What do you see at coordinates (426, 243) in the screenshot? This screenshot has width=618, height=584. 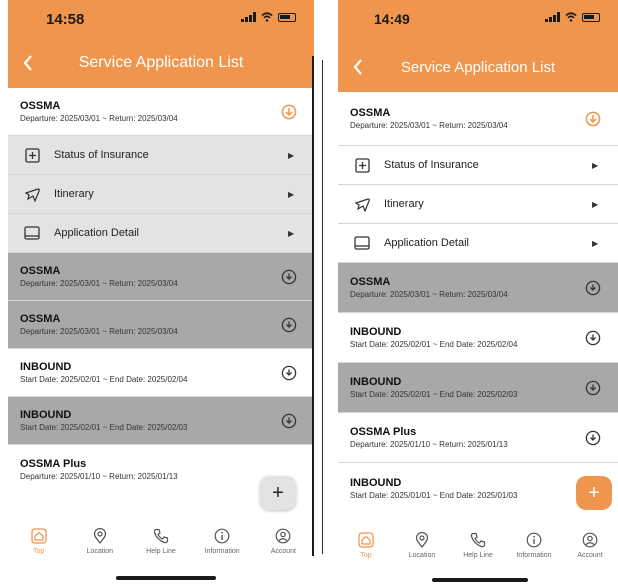 I see `menu-item-label: Application Detail` at bounding box center [426, 243].